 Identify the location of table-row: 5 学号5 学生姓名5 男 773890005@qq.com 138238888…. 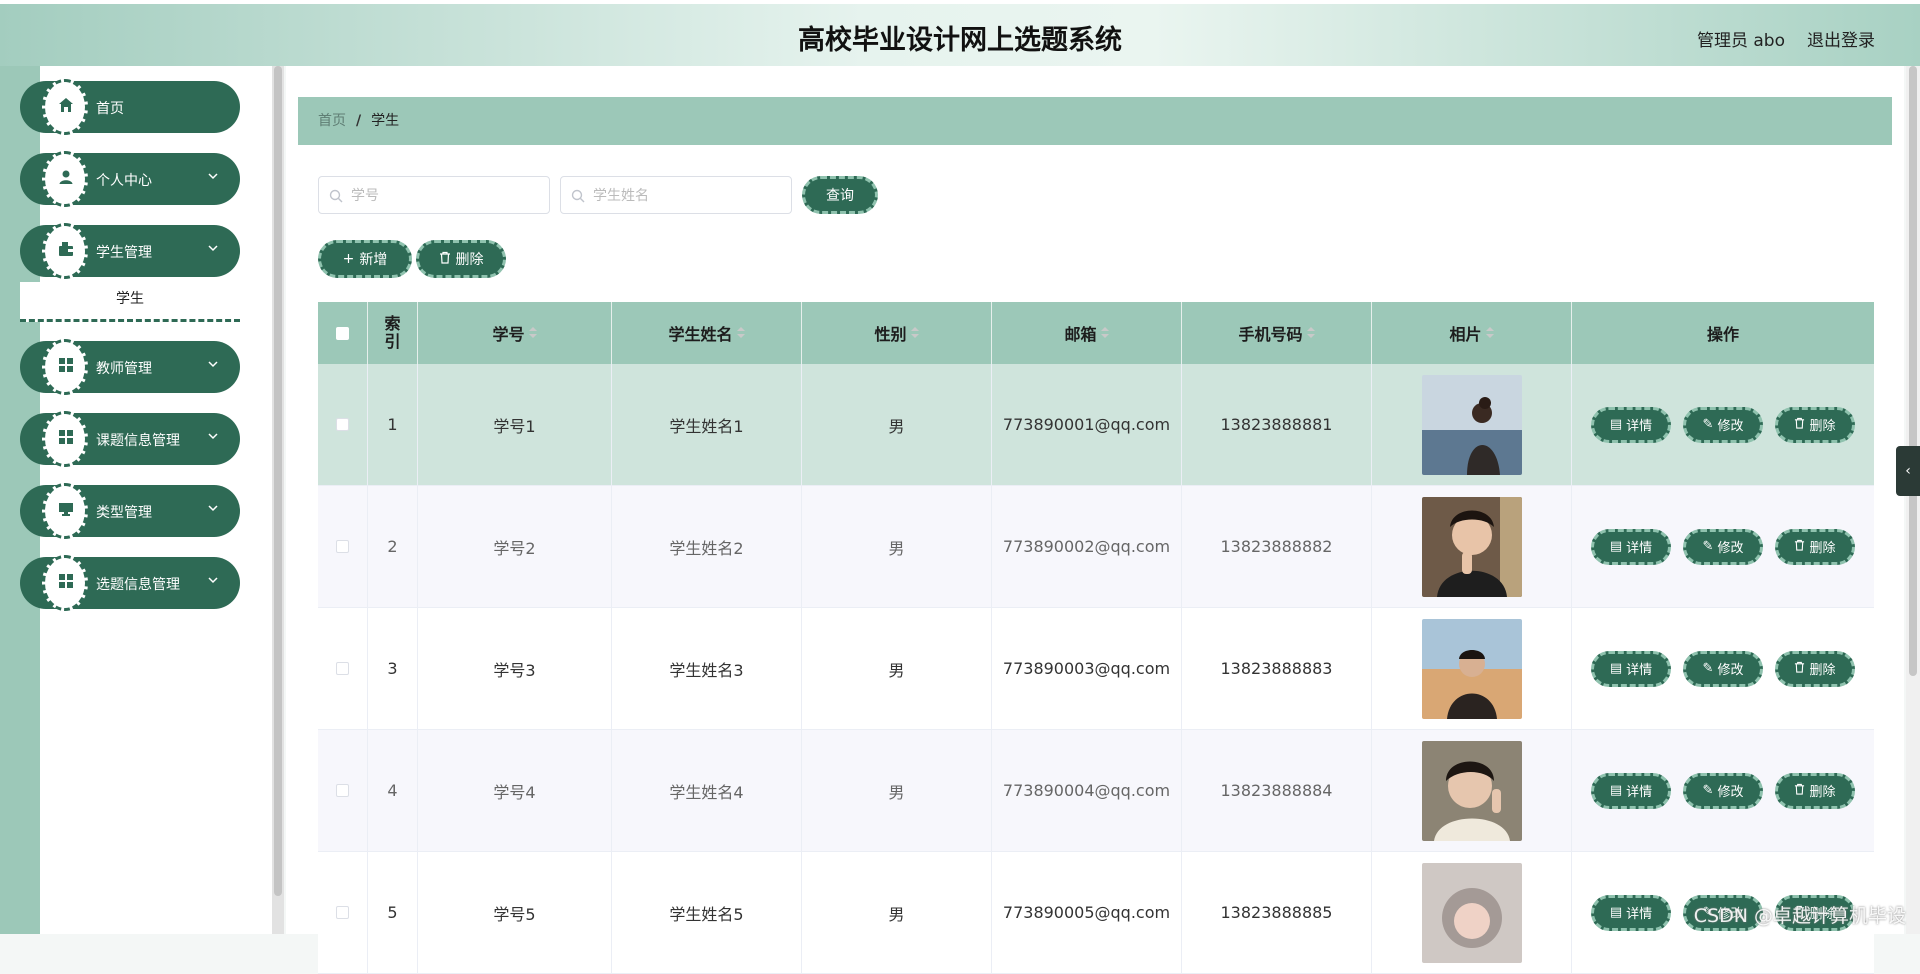
(1096, 913).